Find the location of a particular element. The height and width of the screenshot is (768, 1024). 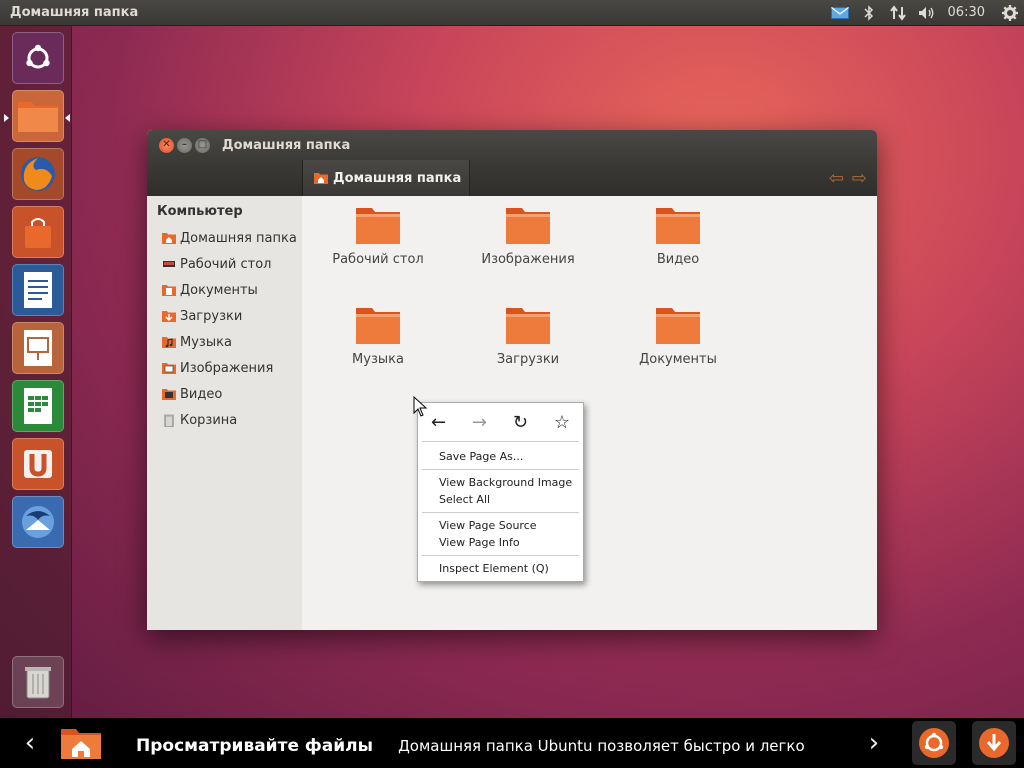

sidebar-item-label: Музыка is located at coordinates (206, 342).